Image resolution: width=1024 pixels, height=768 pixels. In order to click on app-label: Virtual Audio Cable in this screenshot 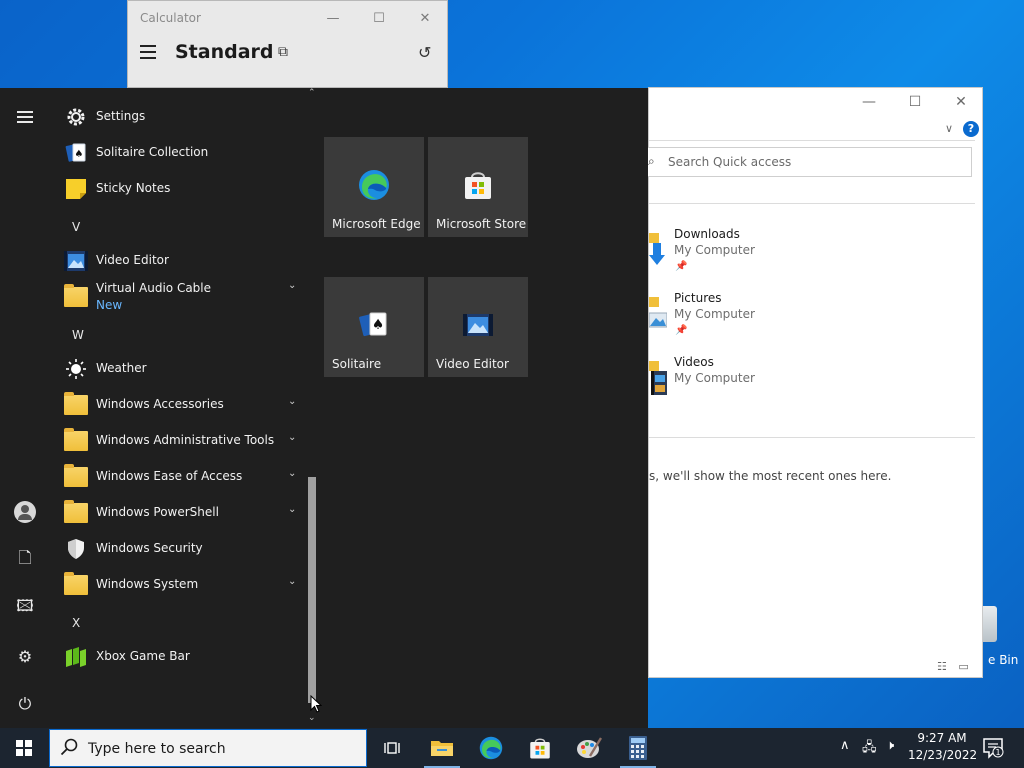, I will do `click(154, 288)`.